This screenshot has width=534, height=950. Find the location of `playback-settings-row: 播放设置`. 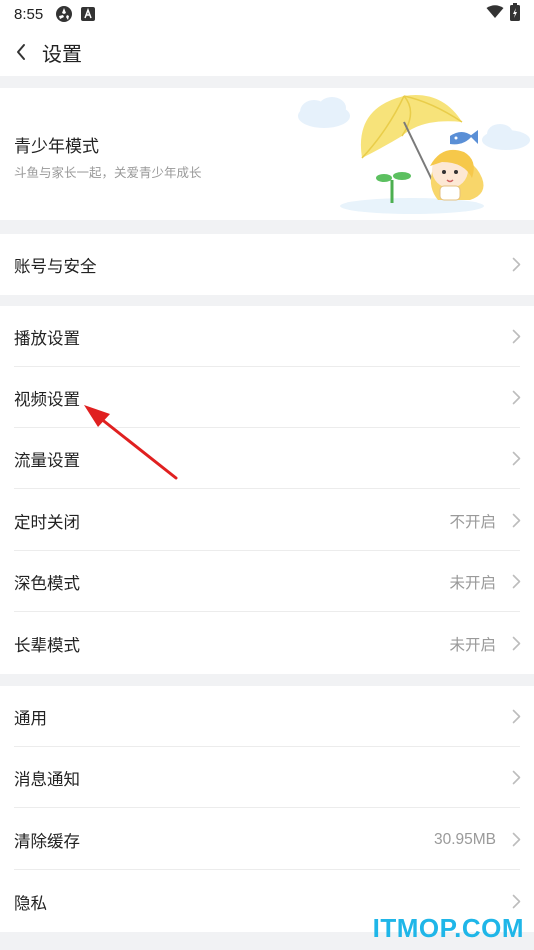

playback-settings-row: 播放设置 is located at coordinates (267, 336).